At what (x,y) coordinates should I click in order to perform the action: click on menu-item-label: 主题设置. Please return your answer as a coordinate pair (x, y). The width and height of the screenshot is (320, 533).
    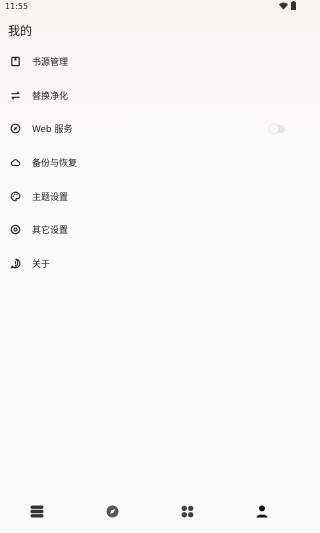
    Looking at the image, I should click on (50, 197).